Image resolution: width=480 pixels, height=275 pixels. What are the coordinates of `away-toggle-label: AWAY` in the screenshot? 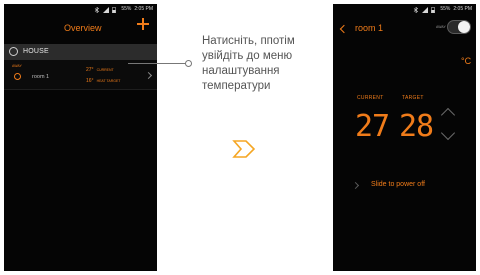 It's located at (441, 27).